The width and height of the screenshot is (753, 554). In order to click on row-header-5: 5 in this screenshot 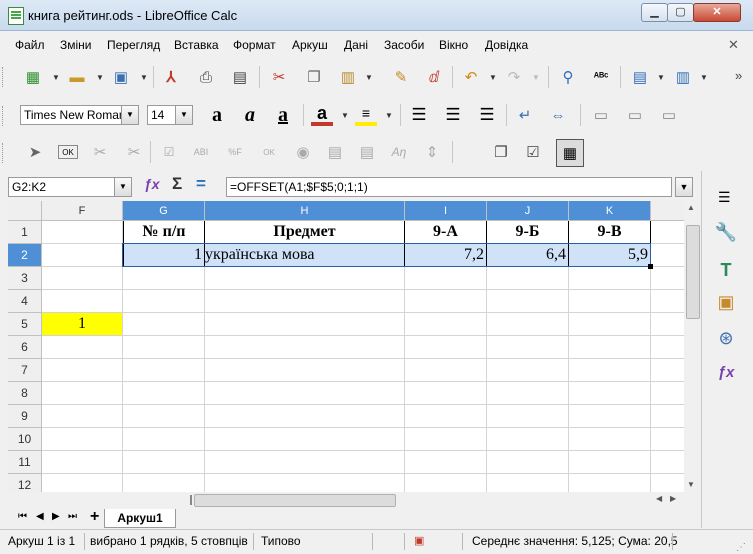, I will do `click(25, 324)`.